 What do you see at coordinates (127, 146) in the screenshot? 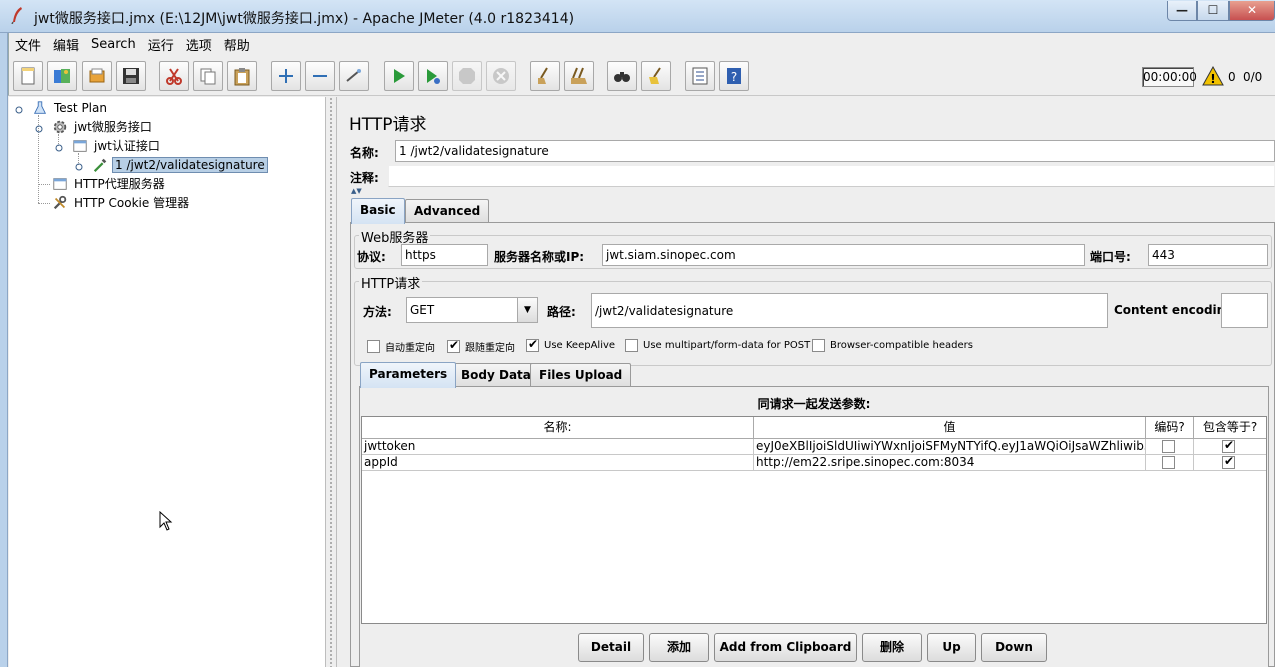
I see `tree-item-label: jwt认证接口` at bounding box center [127, 146].